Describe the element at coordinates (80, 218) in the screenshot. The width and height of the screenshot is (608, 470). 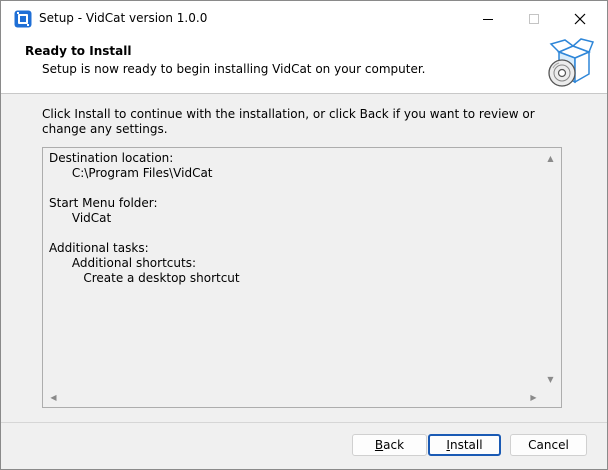
I see `memo-line: VidCat` at that location.